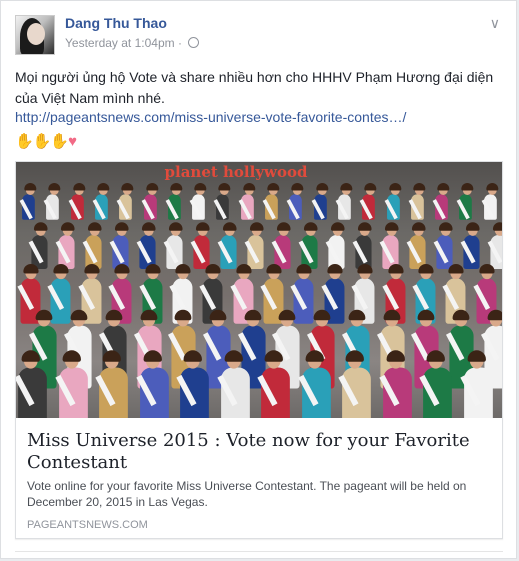 Image resolution: width=519 pixels, height=561 pixels. What do you see at coordinates (120, 43) in the screenshot?
I see `post-timestamp: Yesterday at 1:04pm` at bounding box center [120, 43].